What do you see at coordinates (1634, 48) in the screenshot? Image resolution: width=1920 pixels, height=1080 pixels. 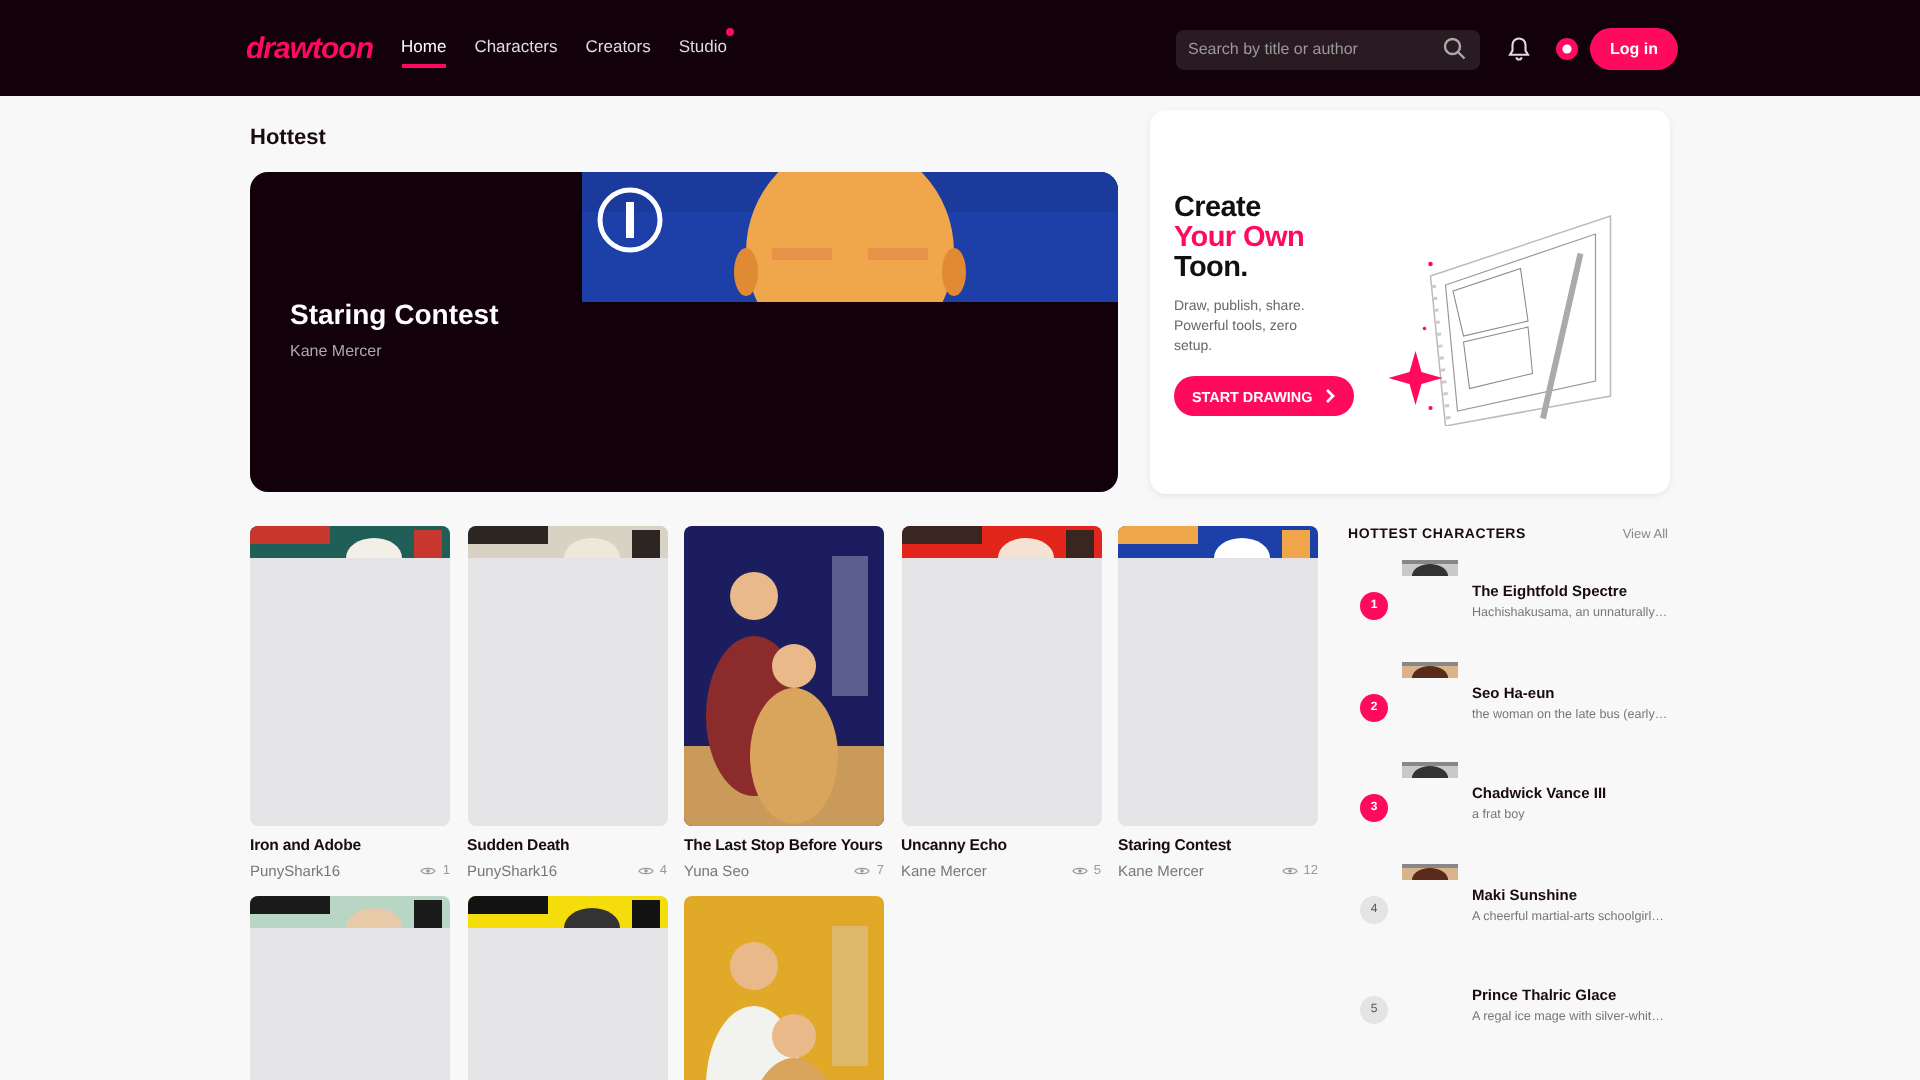 I see `login-button: Log in` at bounding box center [1634, 48].